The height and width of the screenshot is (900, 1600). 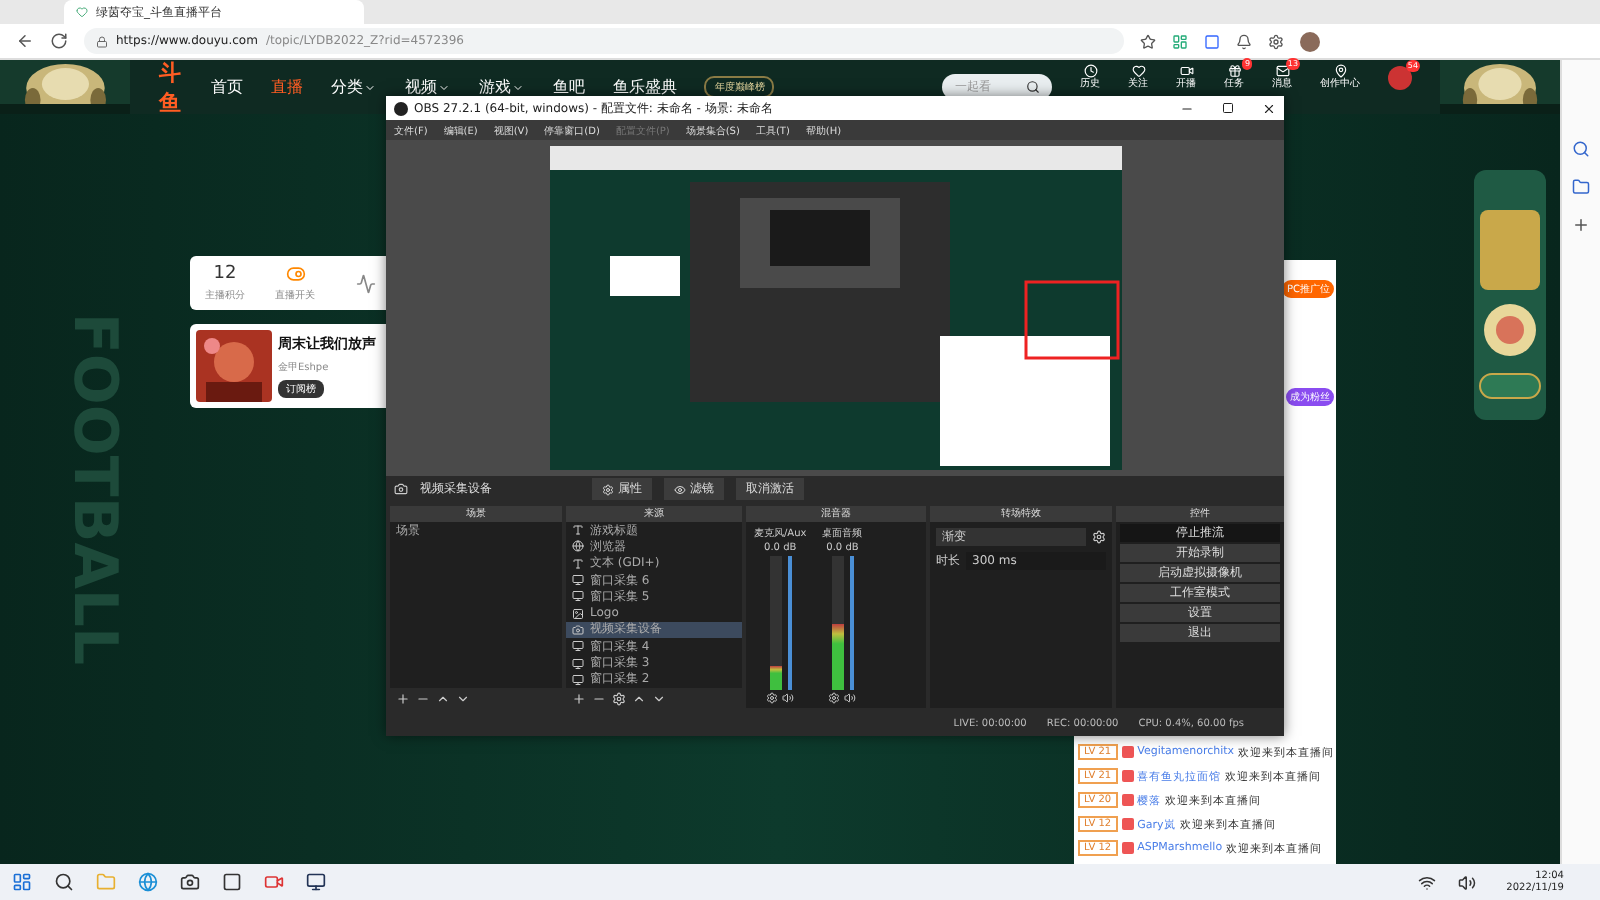 I want to click on nav-link: 直播, so click(x=286, y=87).